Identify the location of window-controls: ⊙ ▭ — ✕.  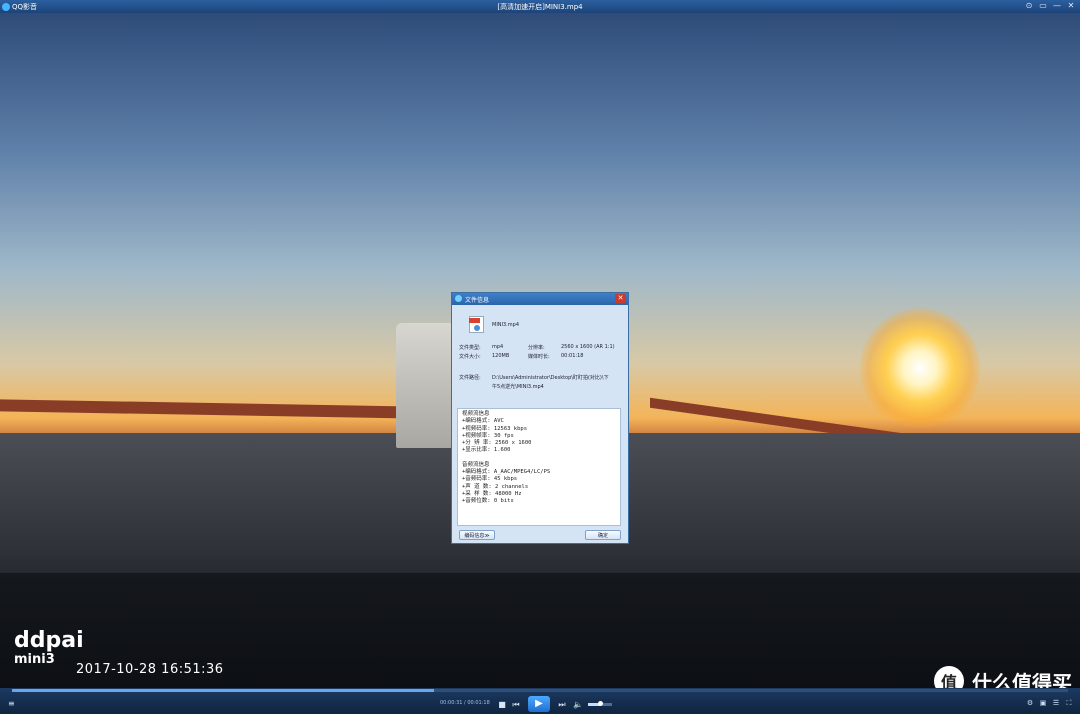
(1050, 5).